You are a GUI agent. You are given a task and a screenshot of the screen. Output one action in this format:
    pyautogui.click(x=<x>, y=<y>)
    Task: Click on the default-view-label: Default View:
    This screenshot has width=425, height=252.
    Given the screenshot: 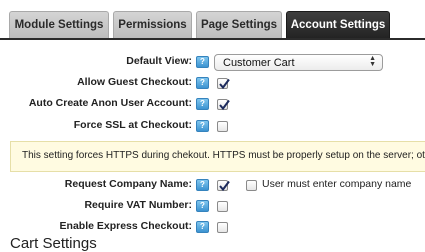 What is the action you would take?
    pyautogui.click(x=159, y=61)
    